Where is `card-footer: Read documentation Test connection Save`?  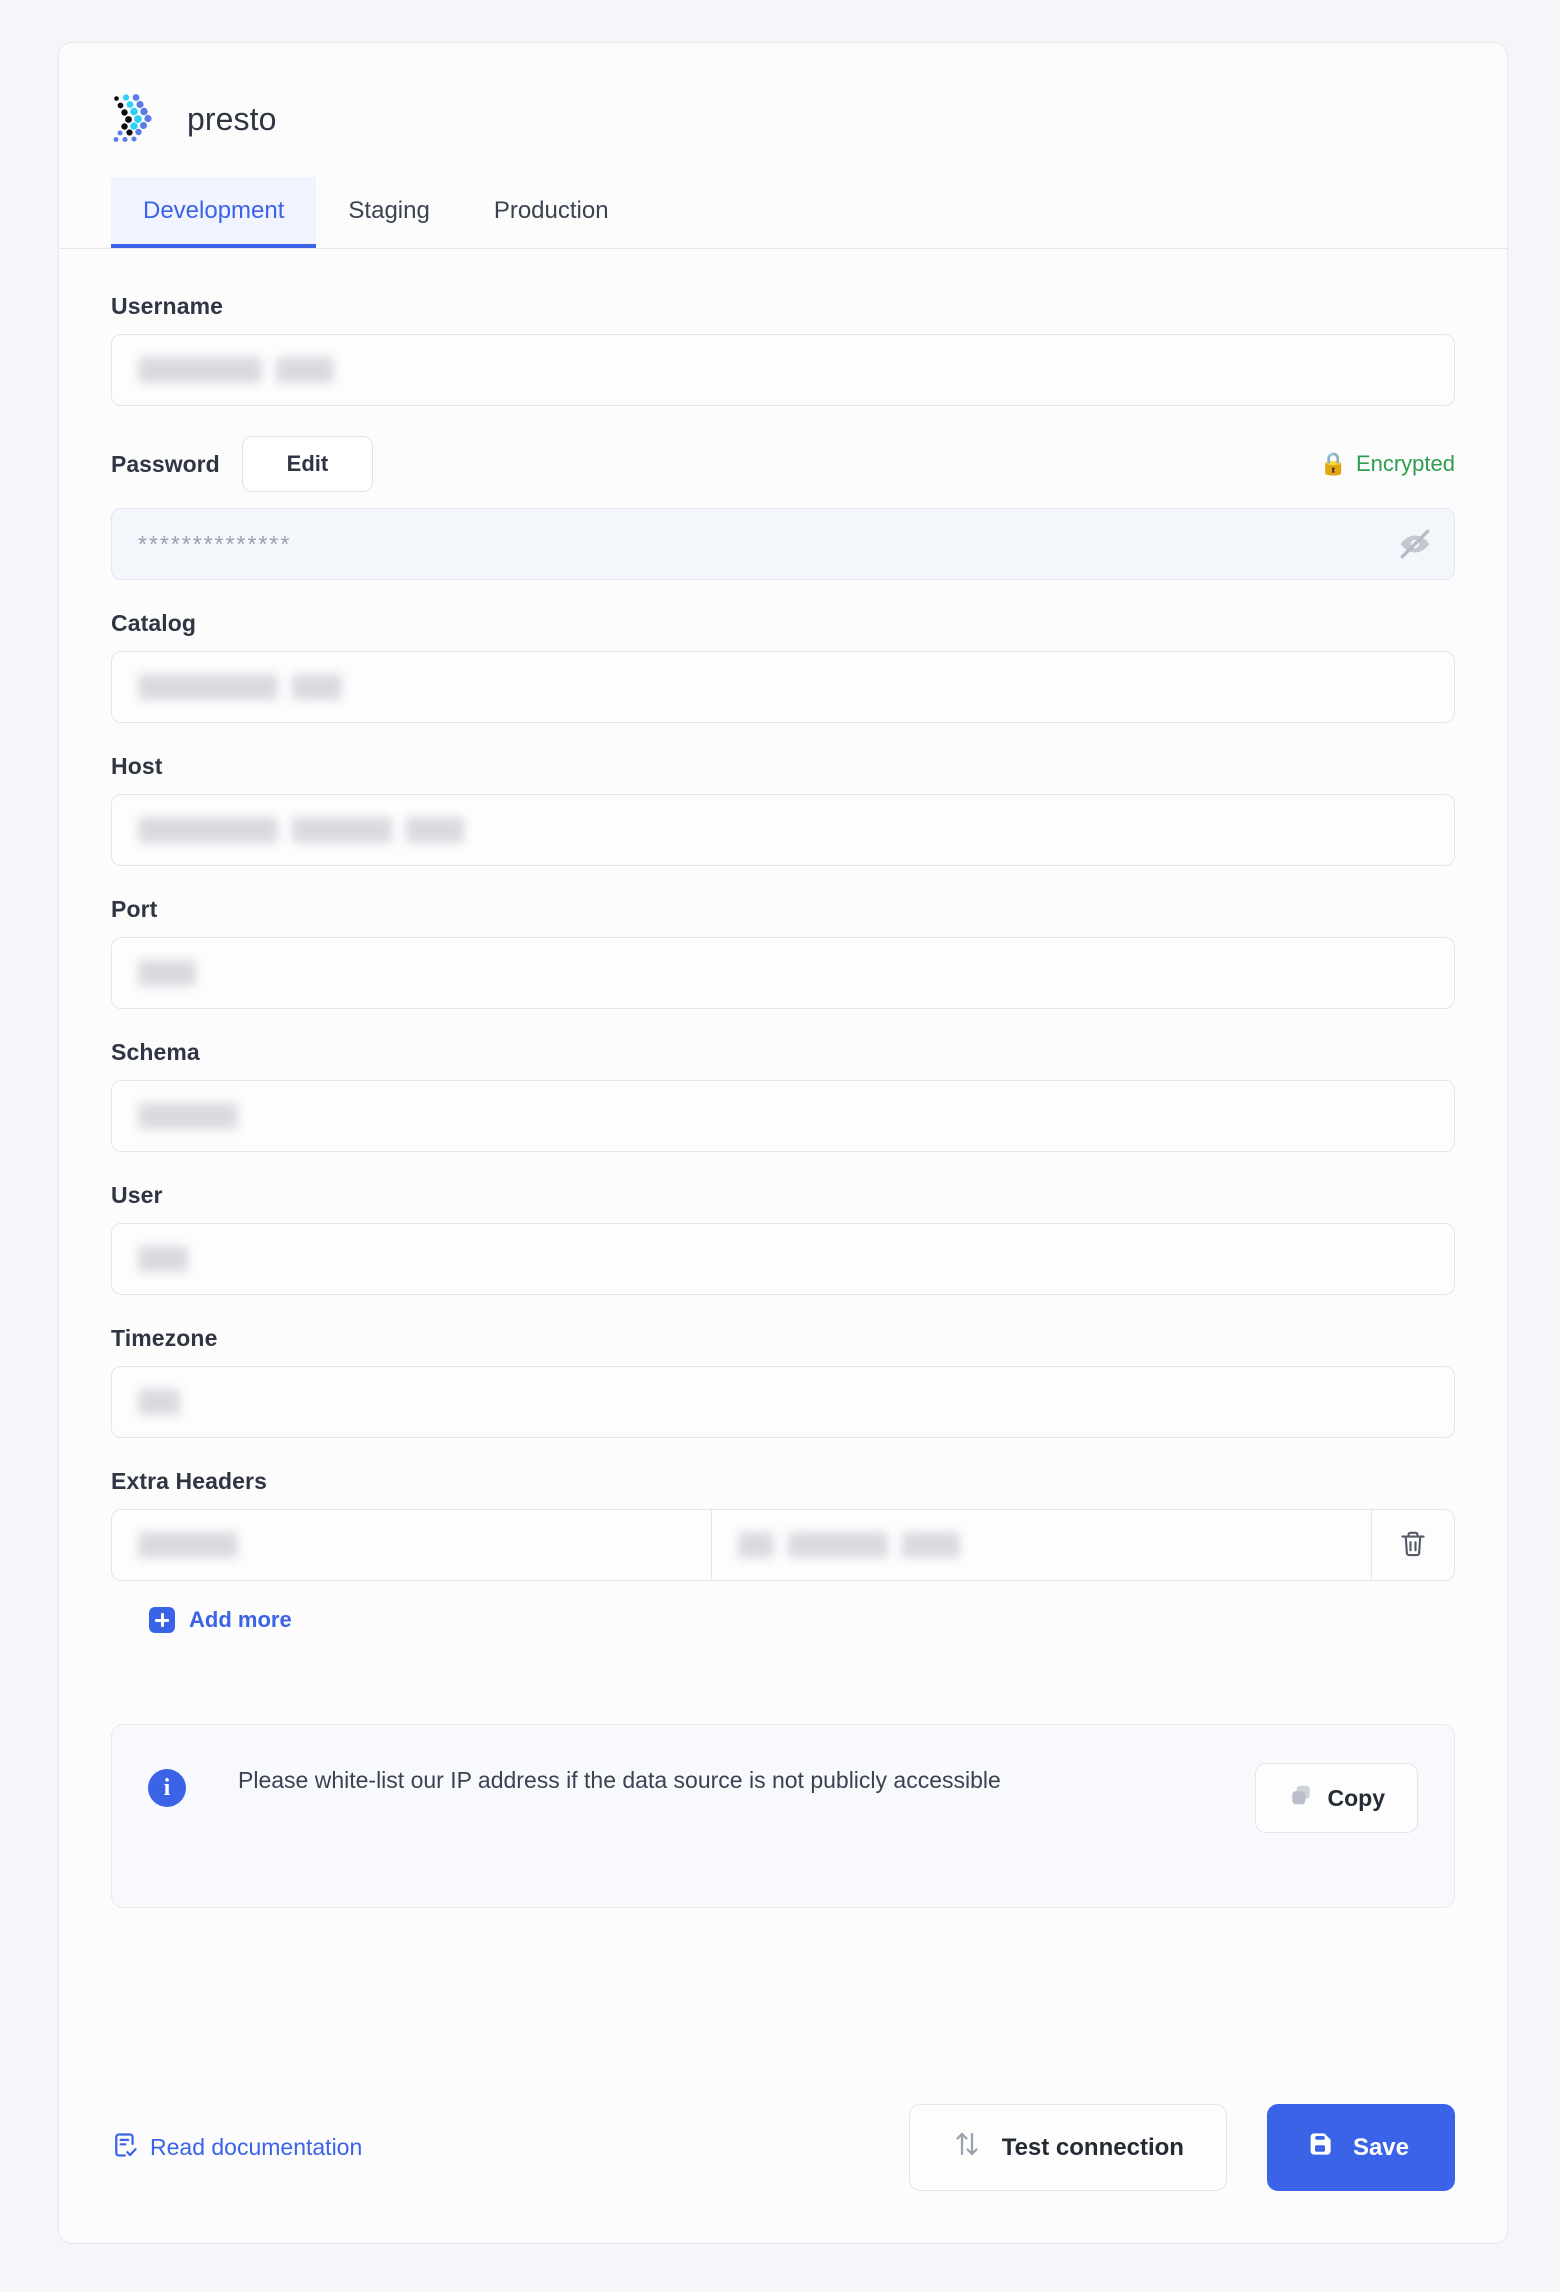
card-footer: Read documentation Test connection Save is located at coordinates (783, 2150).